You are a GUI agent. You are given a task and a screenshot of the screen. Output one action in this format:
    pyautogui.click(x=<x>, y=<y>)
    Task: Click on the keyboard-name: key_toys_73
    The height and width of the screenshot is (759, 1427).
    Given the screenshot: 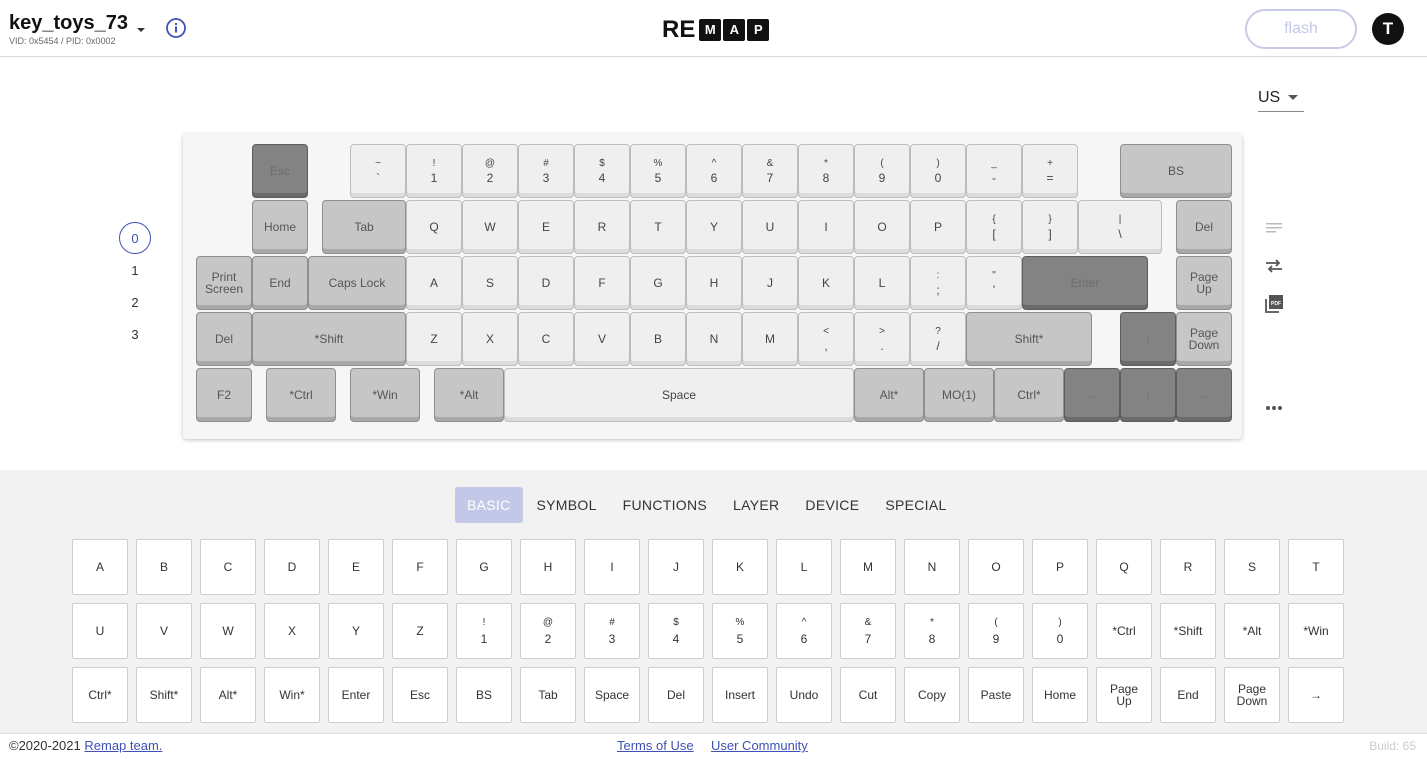 What is the action you would take?
    pyautogui.click(x=68, y=23)
    